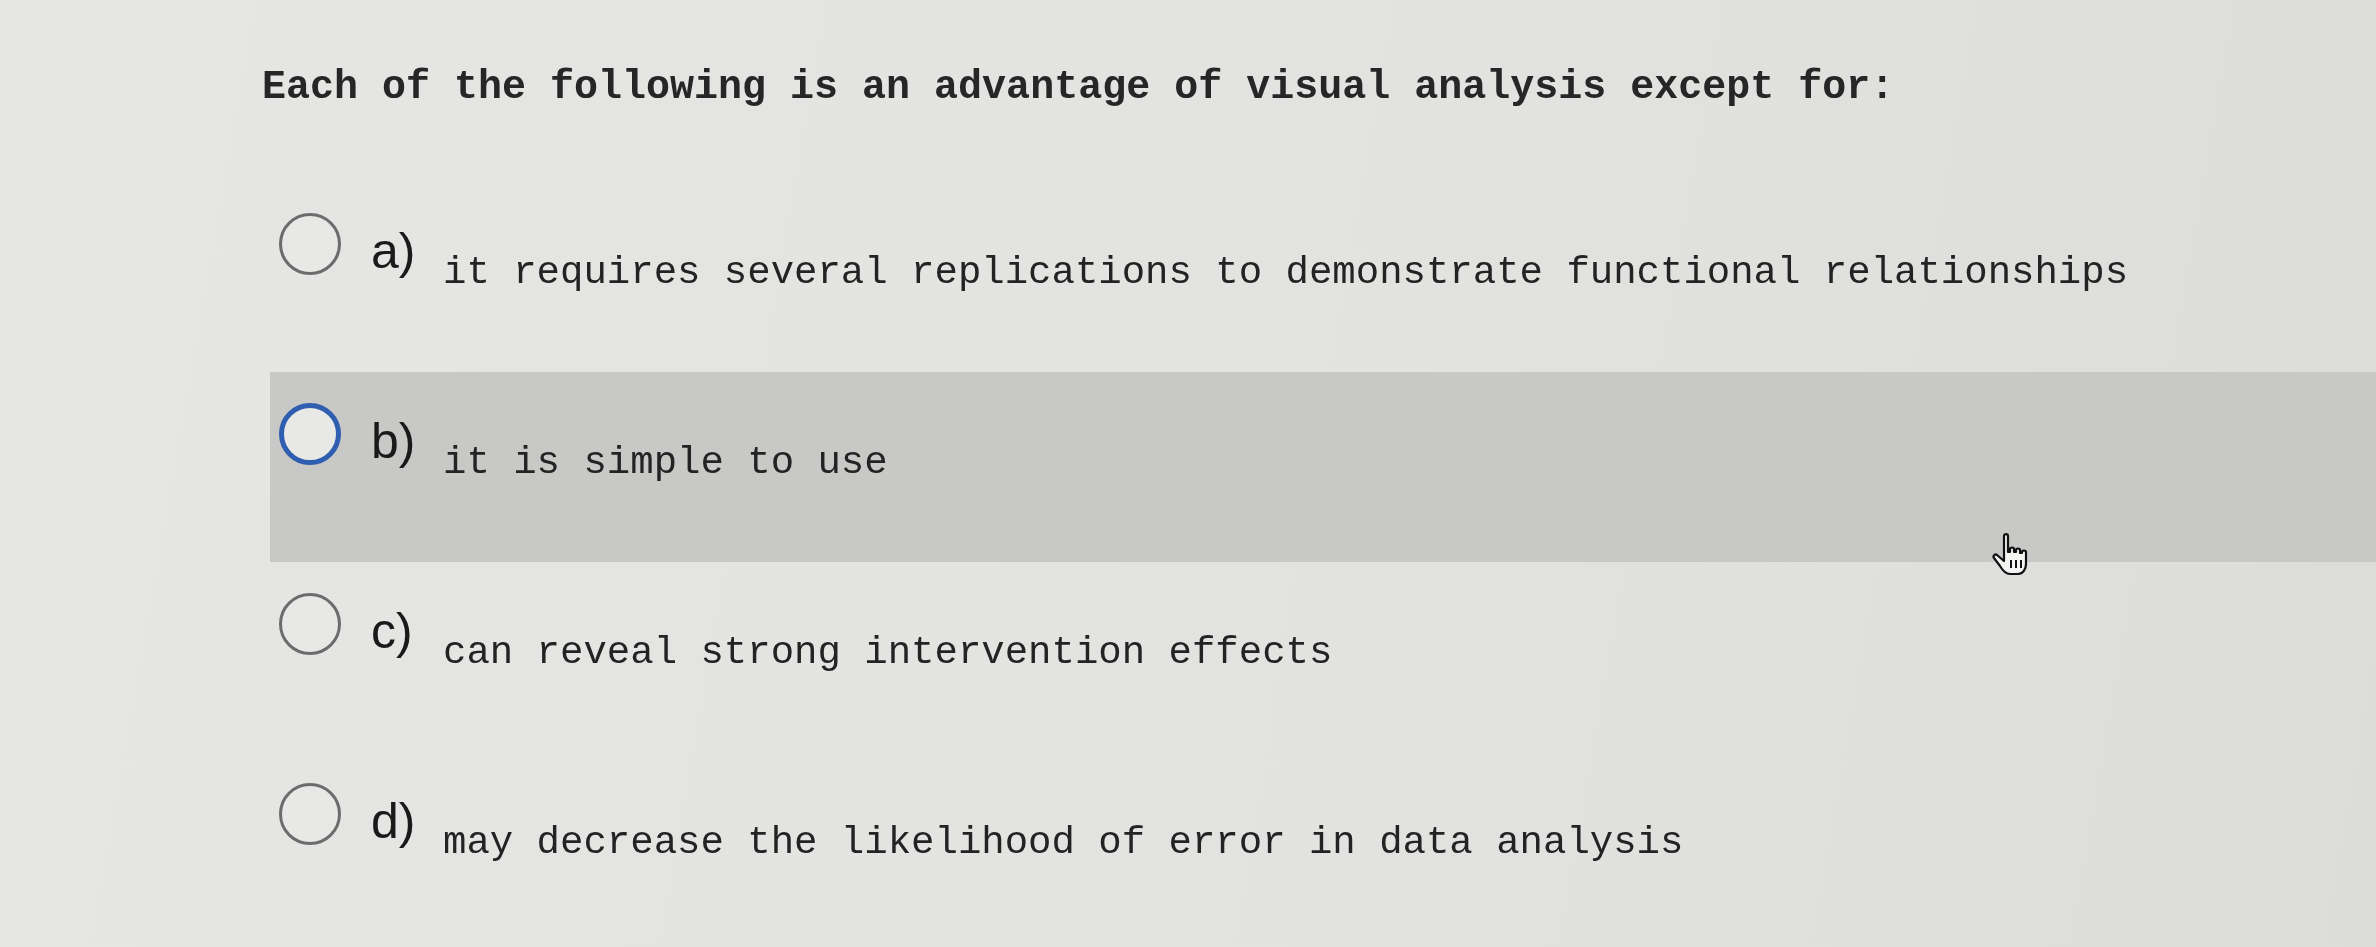  Describe the element at coordinates (394, 821) in the screenshot. I see `option-letter: d)` at that location.